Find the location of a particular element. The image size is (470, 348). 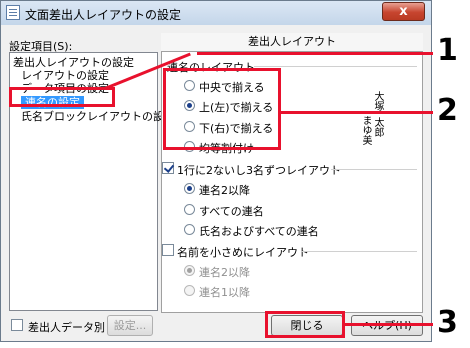

sender-data-label: 差出人データ別 is located at coordinates (66, 327).